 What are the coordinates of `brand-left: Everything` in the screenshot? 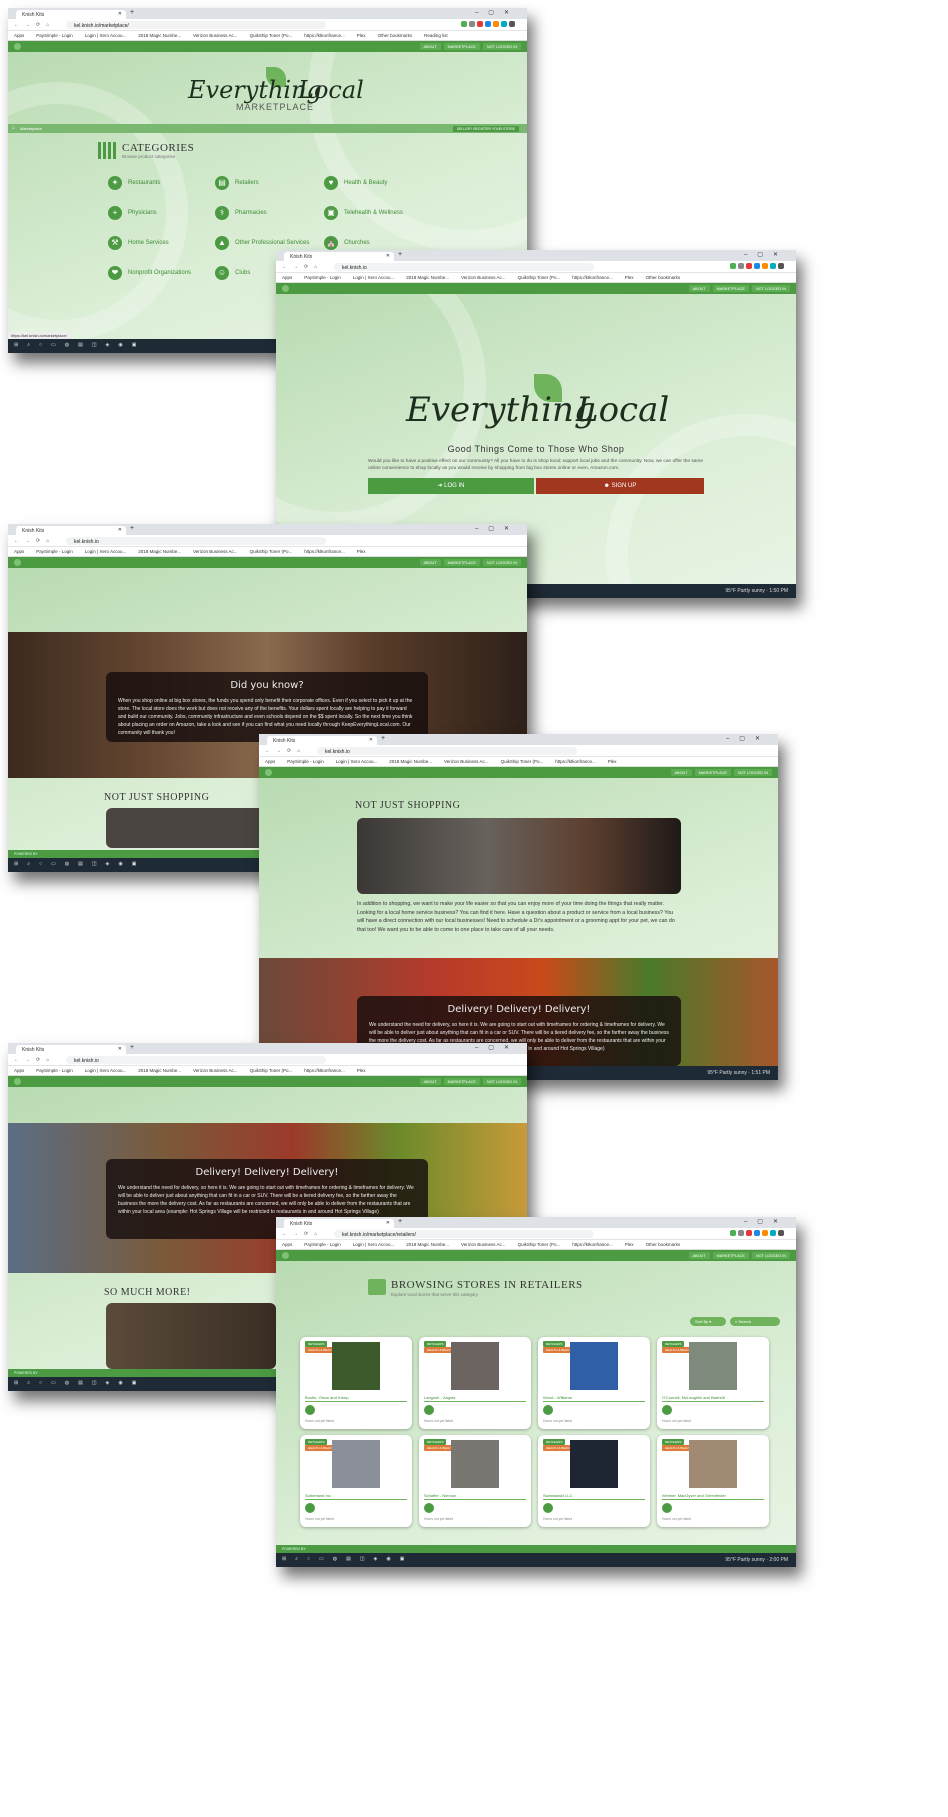 It's located at (501, 410).